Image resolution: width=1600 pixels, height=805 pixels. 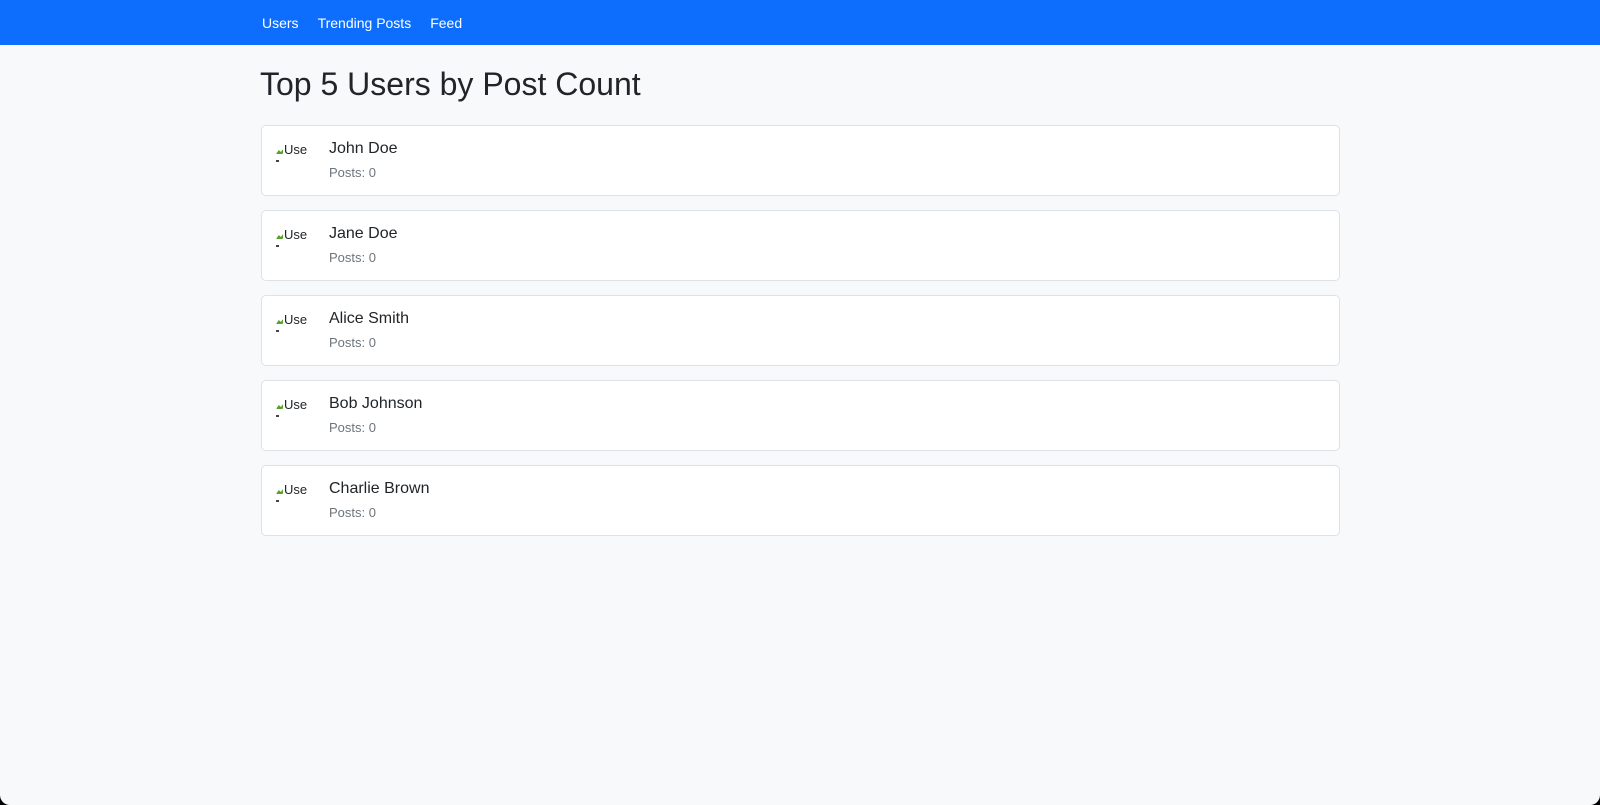 I want to click on user-name: Alice Smith, so click(x=369, y=318).